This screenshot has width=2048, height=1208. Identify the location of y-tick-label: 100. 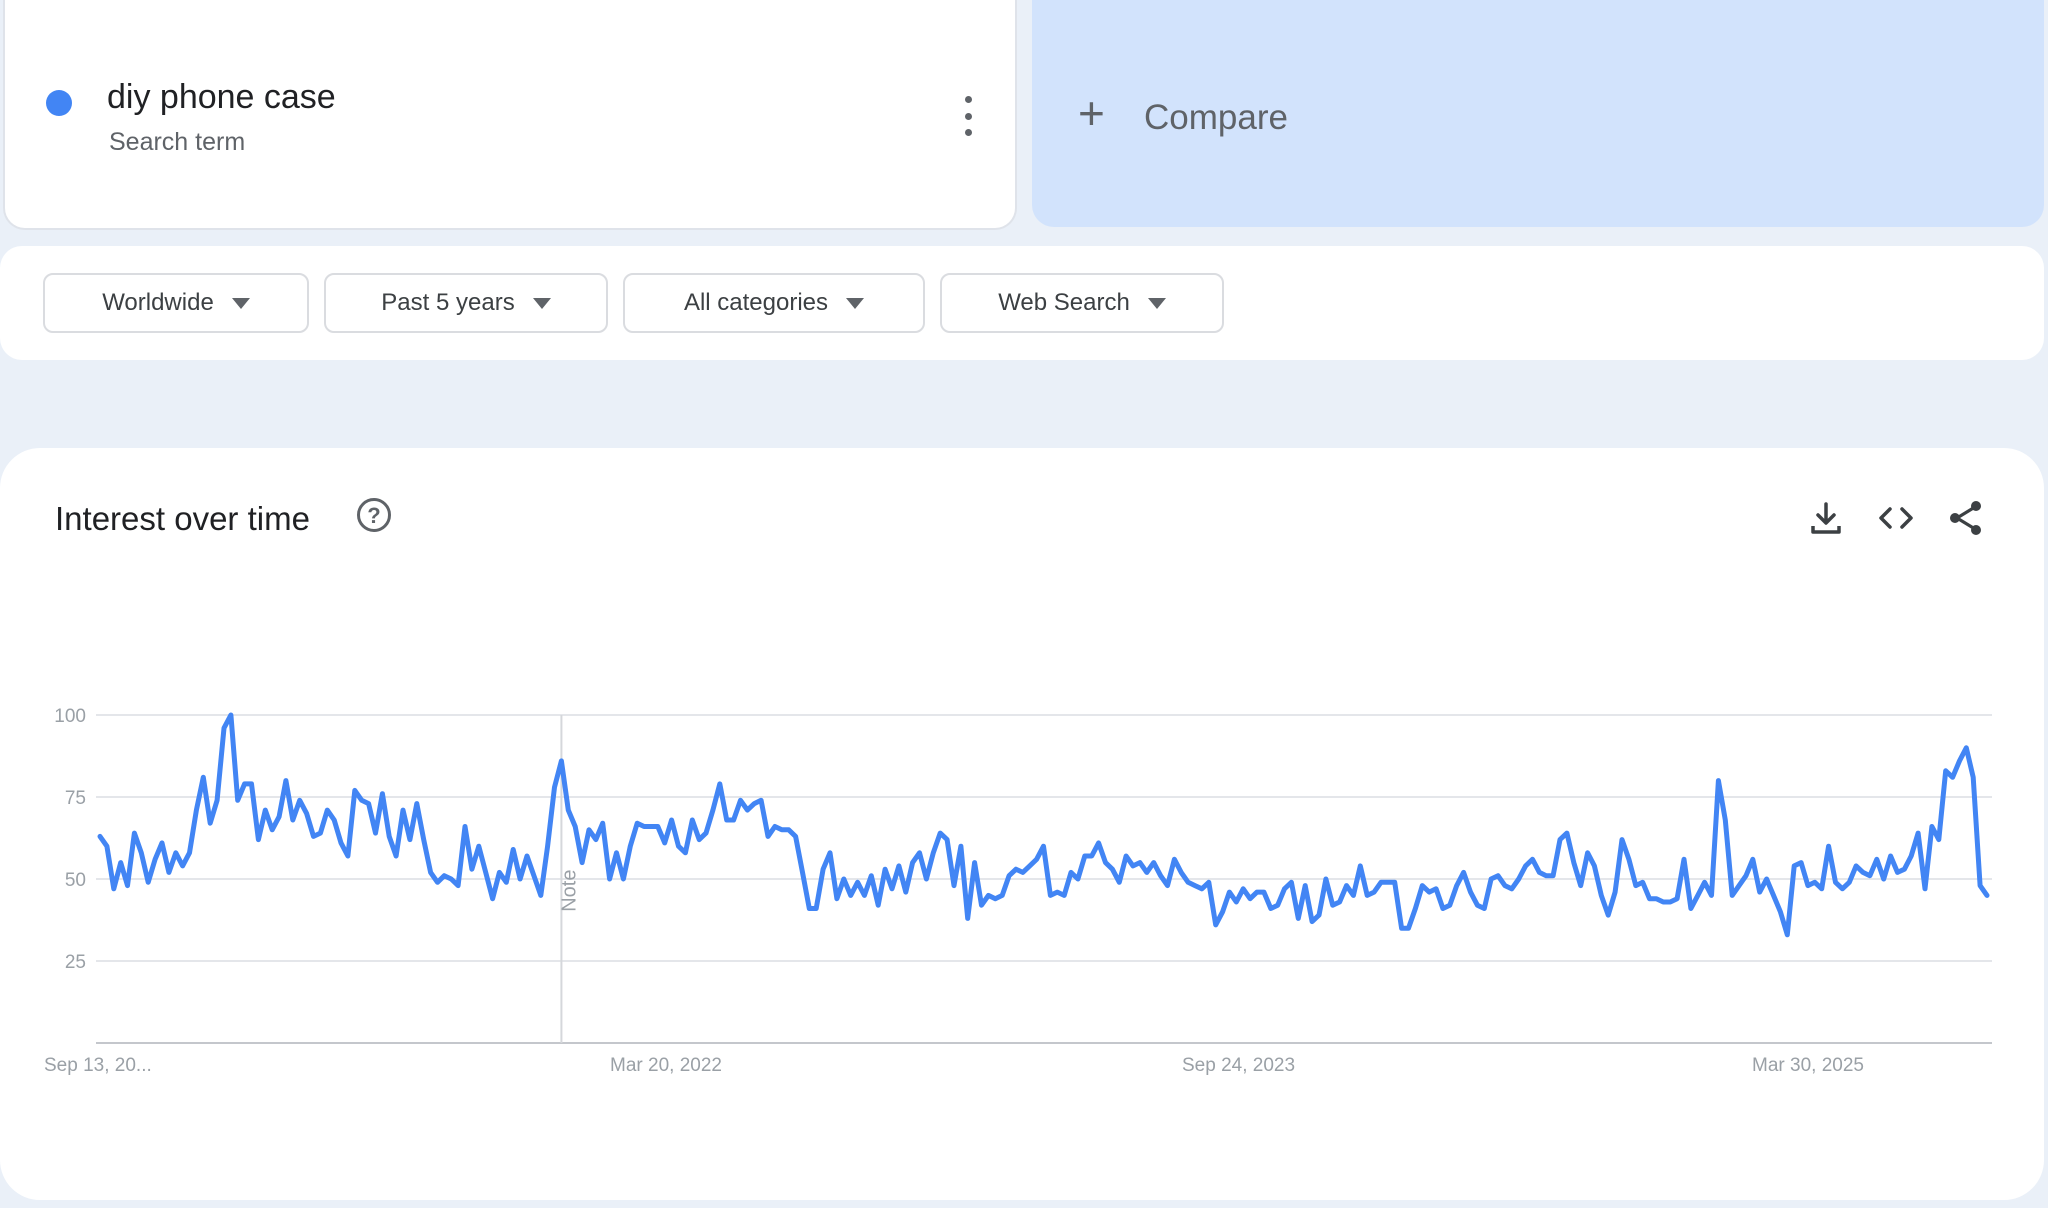
(70, 716).